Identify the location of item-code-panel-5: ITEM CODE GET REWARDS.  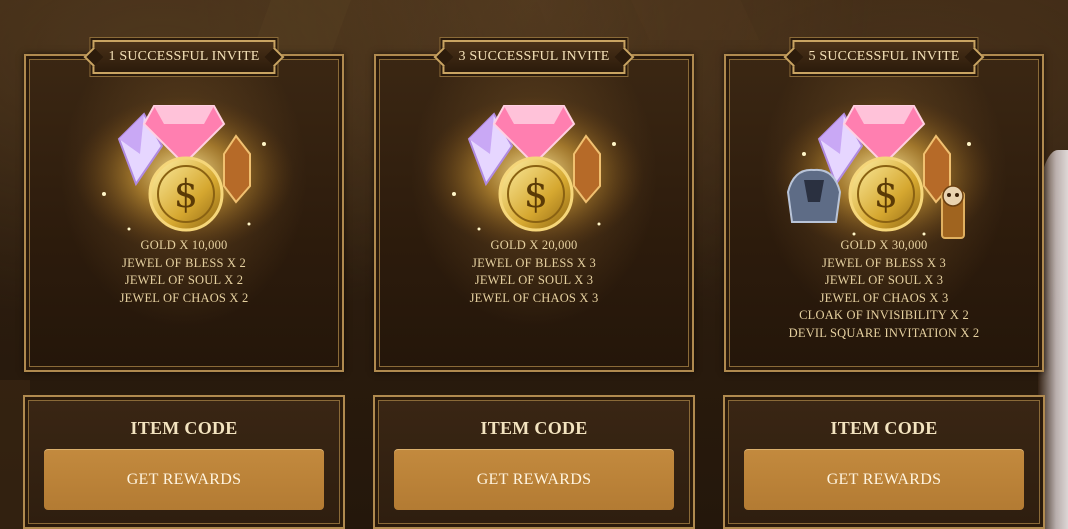
(884, 462).